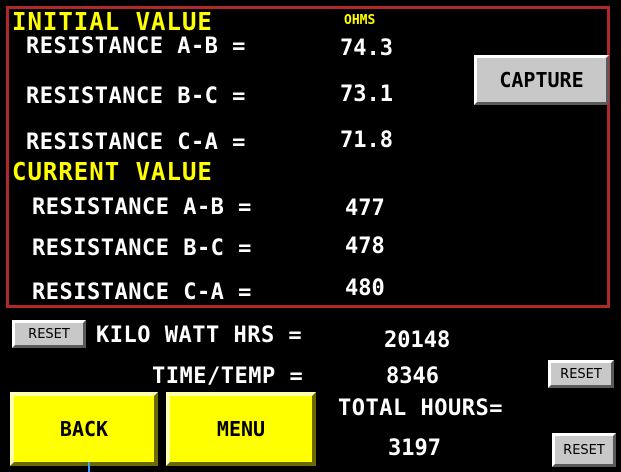 This screenshot has height=472, width=621. What do you see at coordinates (142, 207) in the screenshot?
I see `current-resistance-ab-label: RESISTANCE A-B =` at bounding box center [142, 207].